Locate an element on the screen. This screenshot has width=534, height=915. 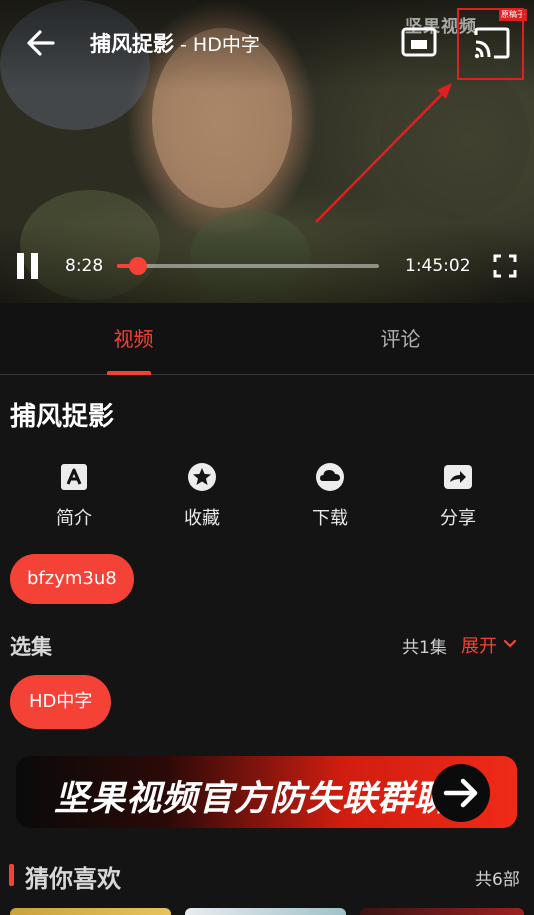
video-title-main: 捕风捉影 is located at coordinates (132, 44).